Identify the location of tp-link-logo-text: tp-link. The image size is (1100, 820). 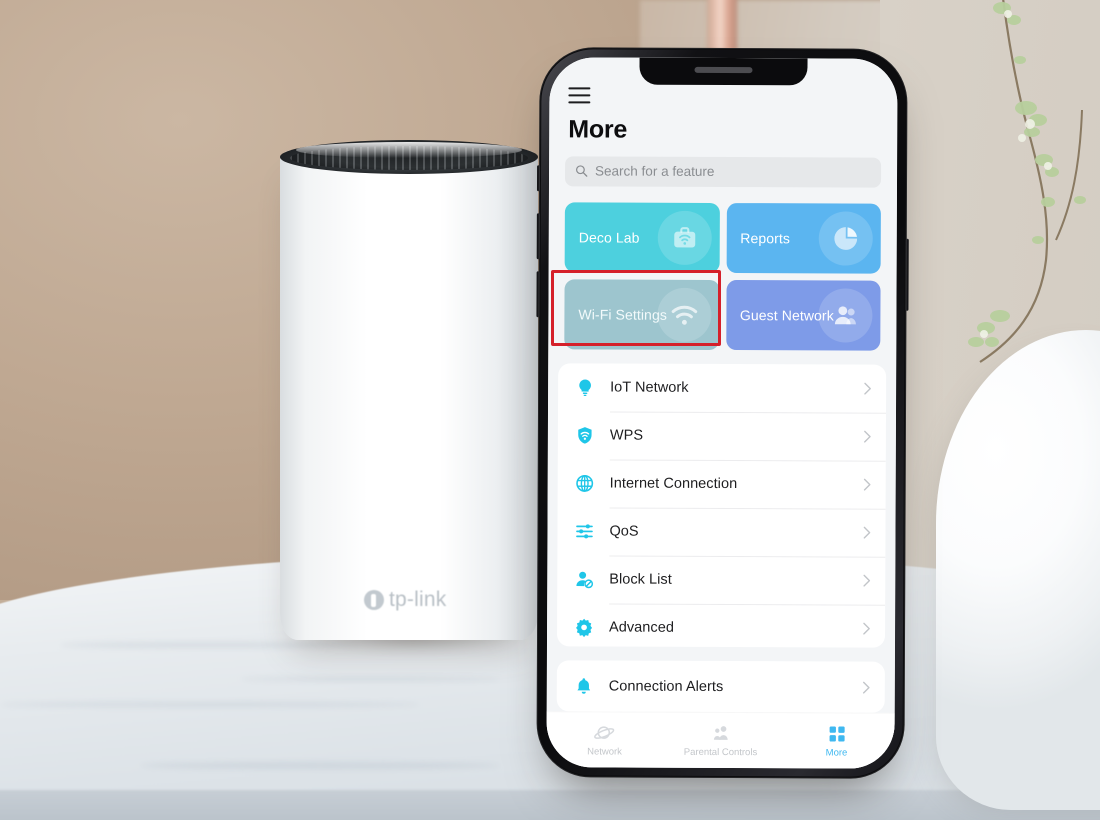
(418, 599).